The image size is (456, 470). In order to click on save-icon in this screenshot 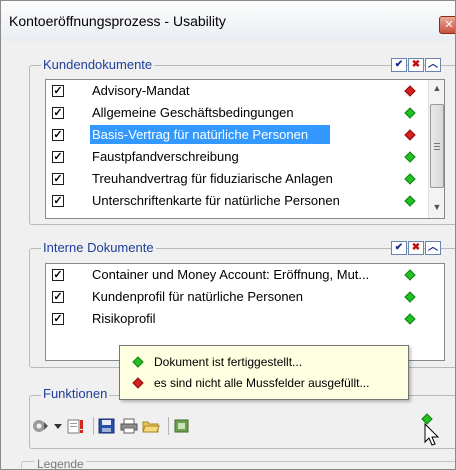, I will do `click(107, 426)`.